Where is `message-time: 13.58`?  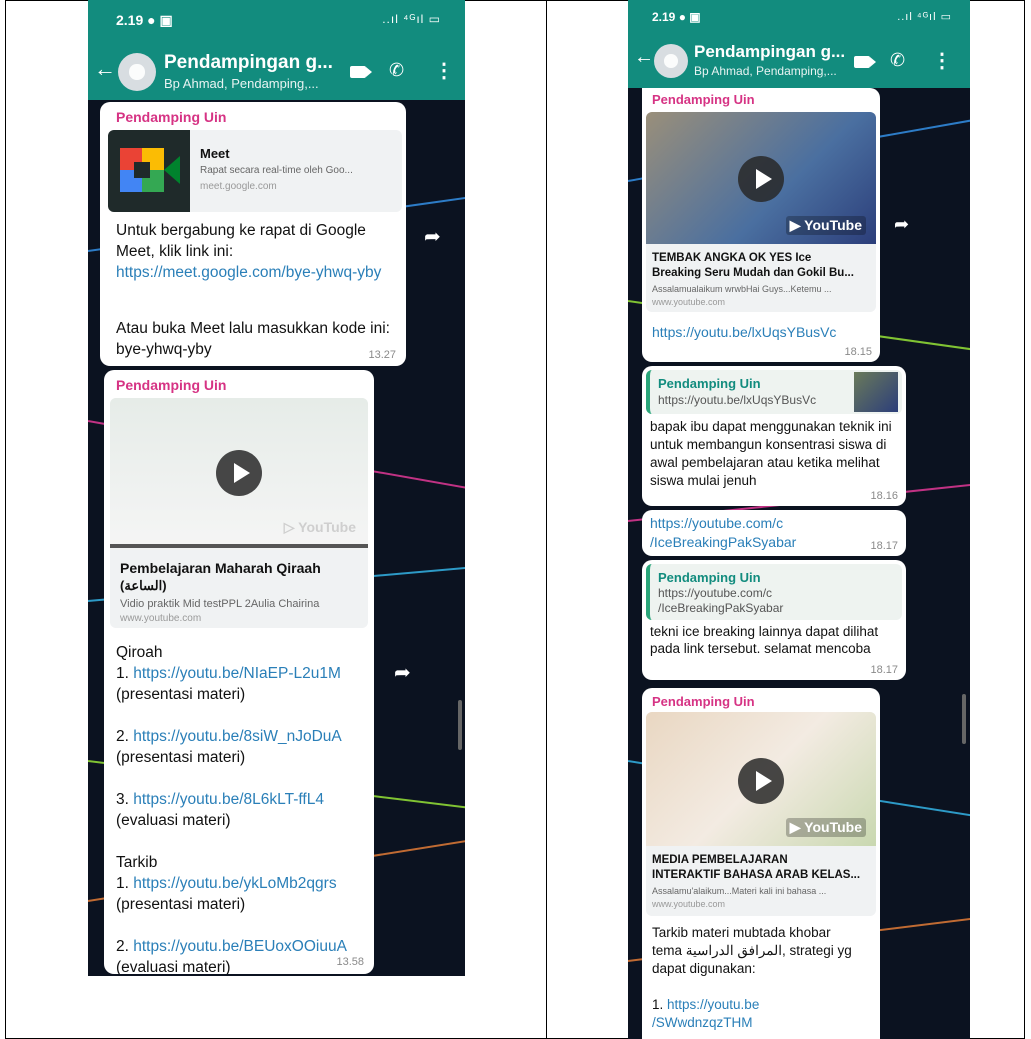
message-time: 13.58 is located at coordinates (350, 962).